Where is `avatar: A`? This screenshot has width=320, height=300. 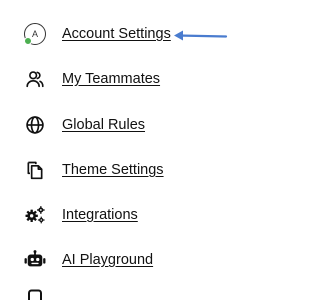
avatar: A is located at coordinates (35, 34).